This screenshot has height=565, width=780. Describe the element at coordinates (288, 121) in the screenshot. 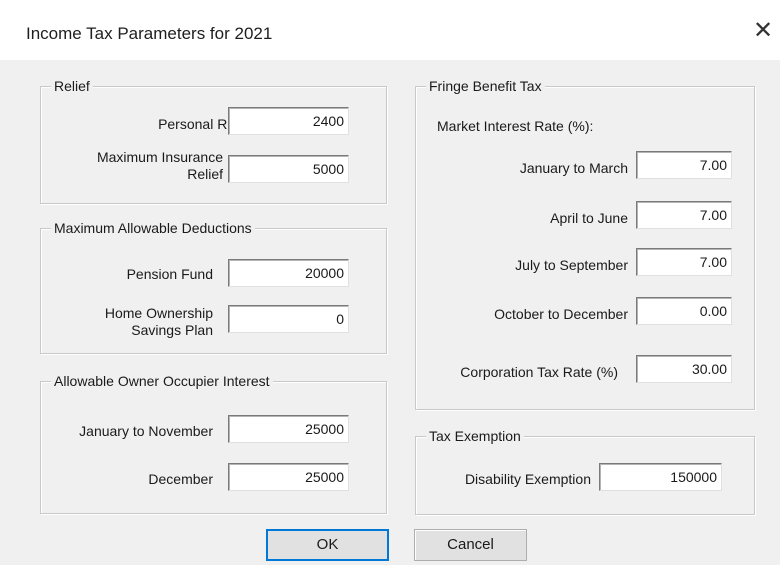

I see `personal-relief-input: 2400` at that location.